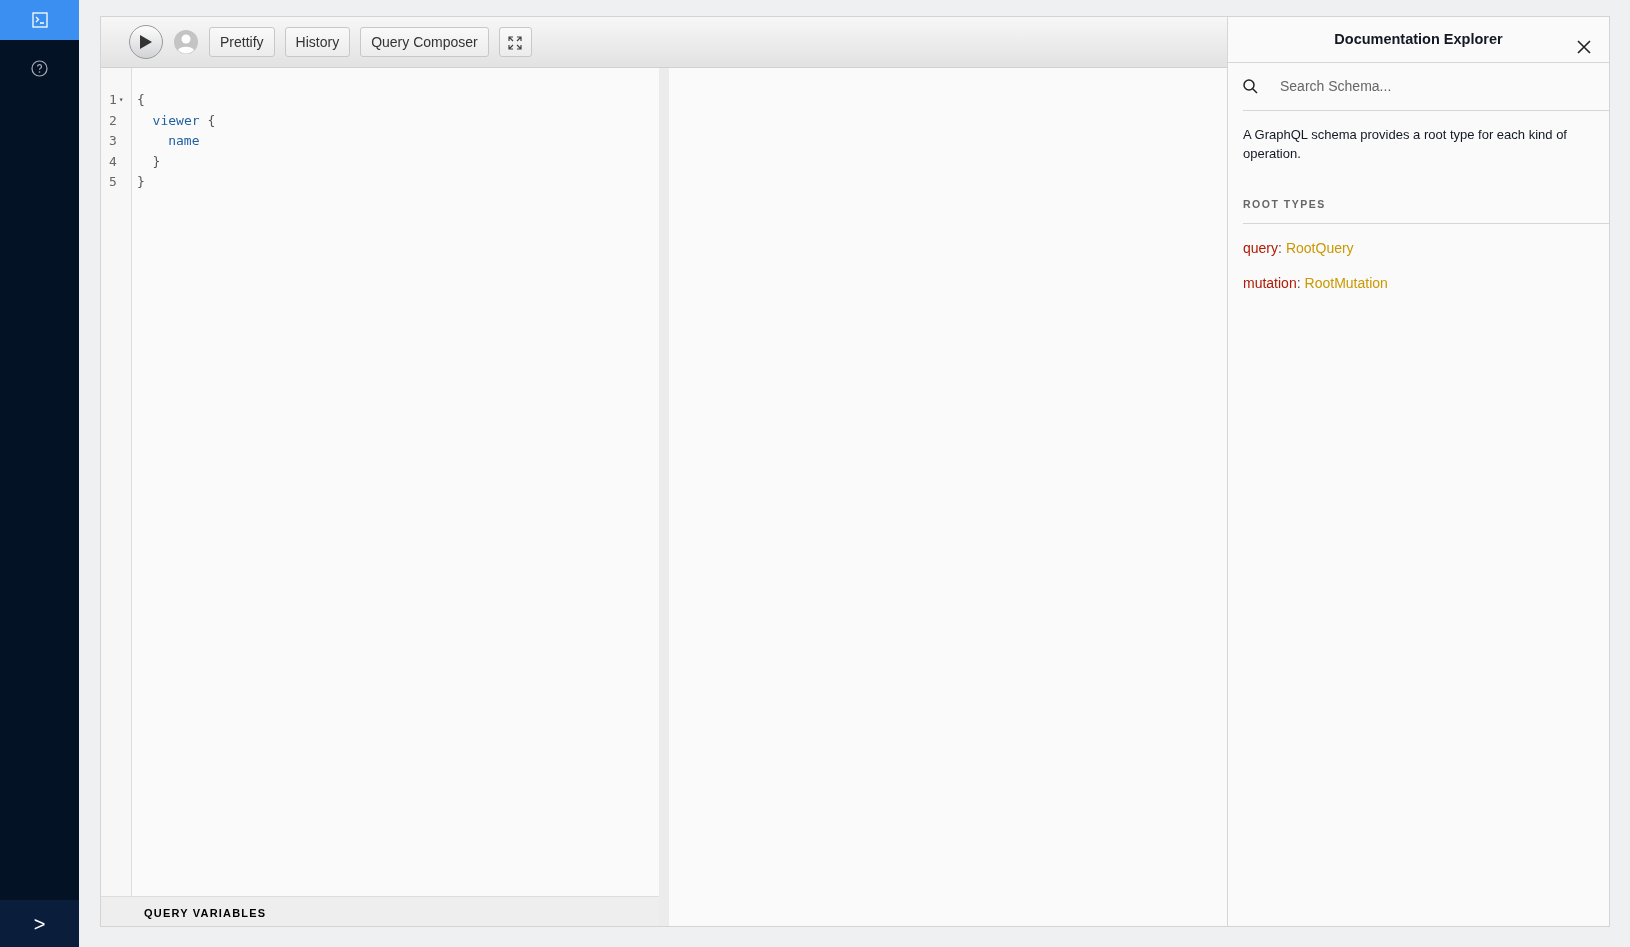 The height and width of the screenshot is (947, 1630). I want to click on terminal-icon, so click(39, 20).